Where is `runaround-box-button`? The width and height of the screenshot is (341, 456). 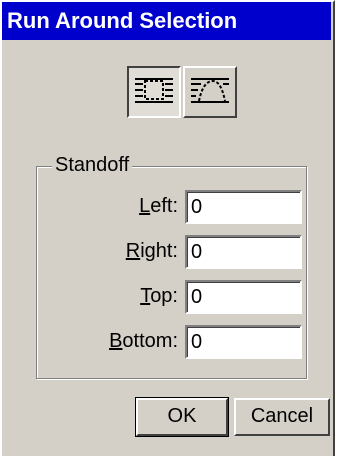 runaround-box-button is located at coordinates (154, 92).